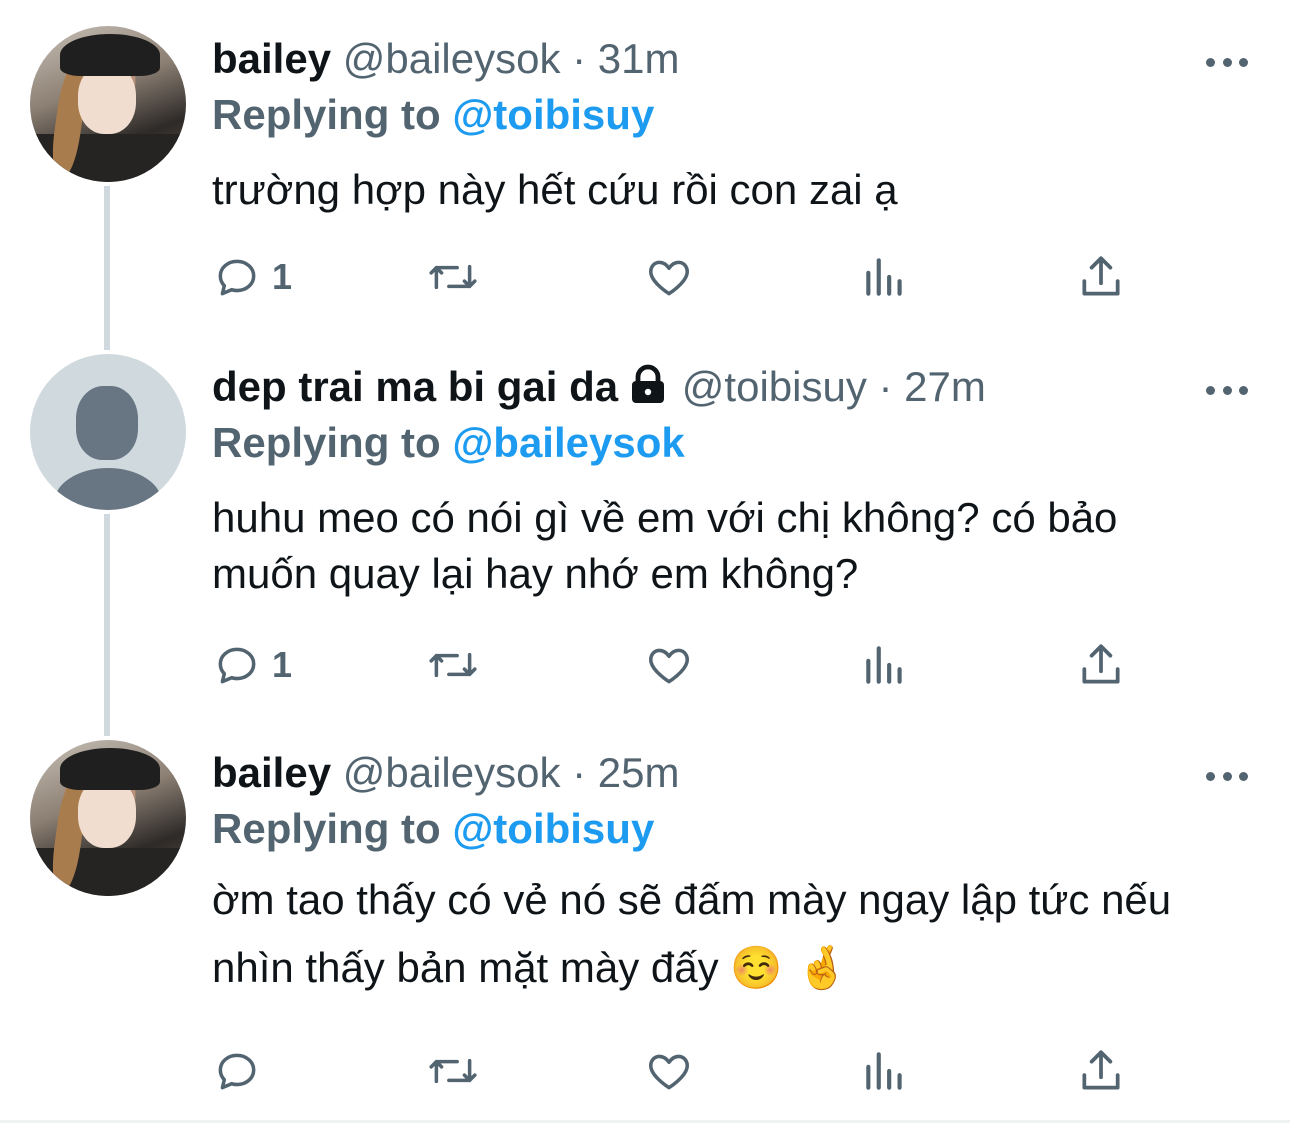 The width and height of the screenshot is (1290, 1123). I want to click on timestamp: · 31m, so click(625, 58).